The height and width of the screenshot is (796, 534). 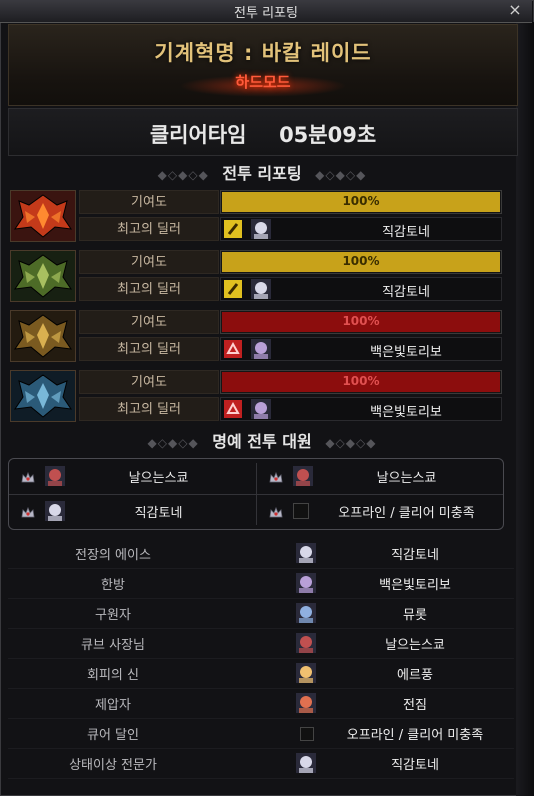 What do you see at coordinates (515, 10) in the screenshot?
I see `close-icon: ×` at bounding box center [515, 10].